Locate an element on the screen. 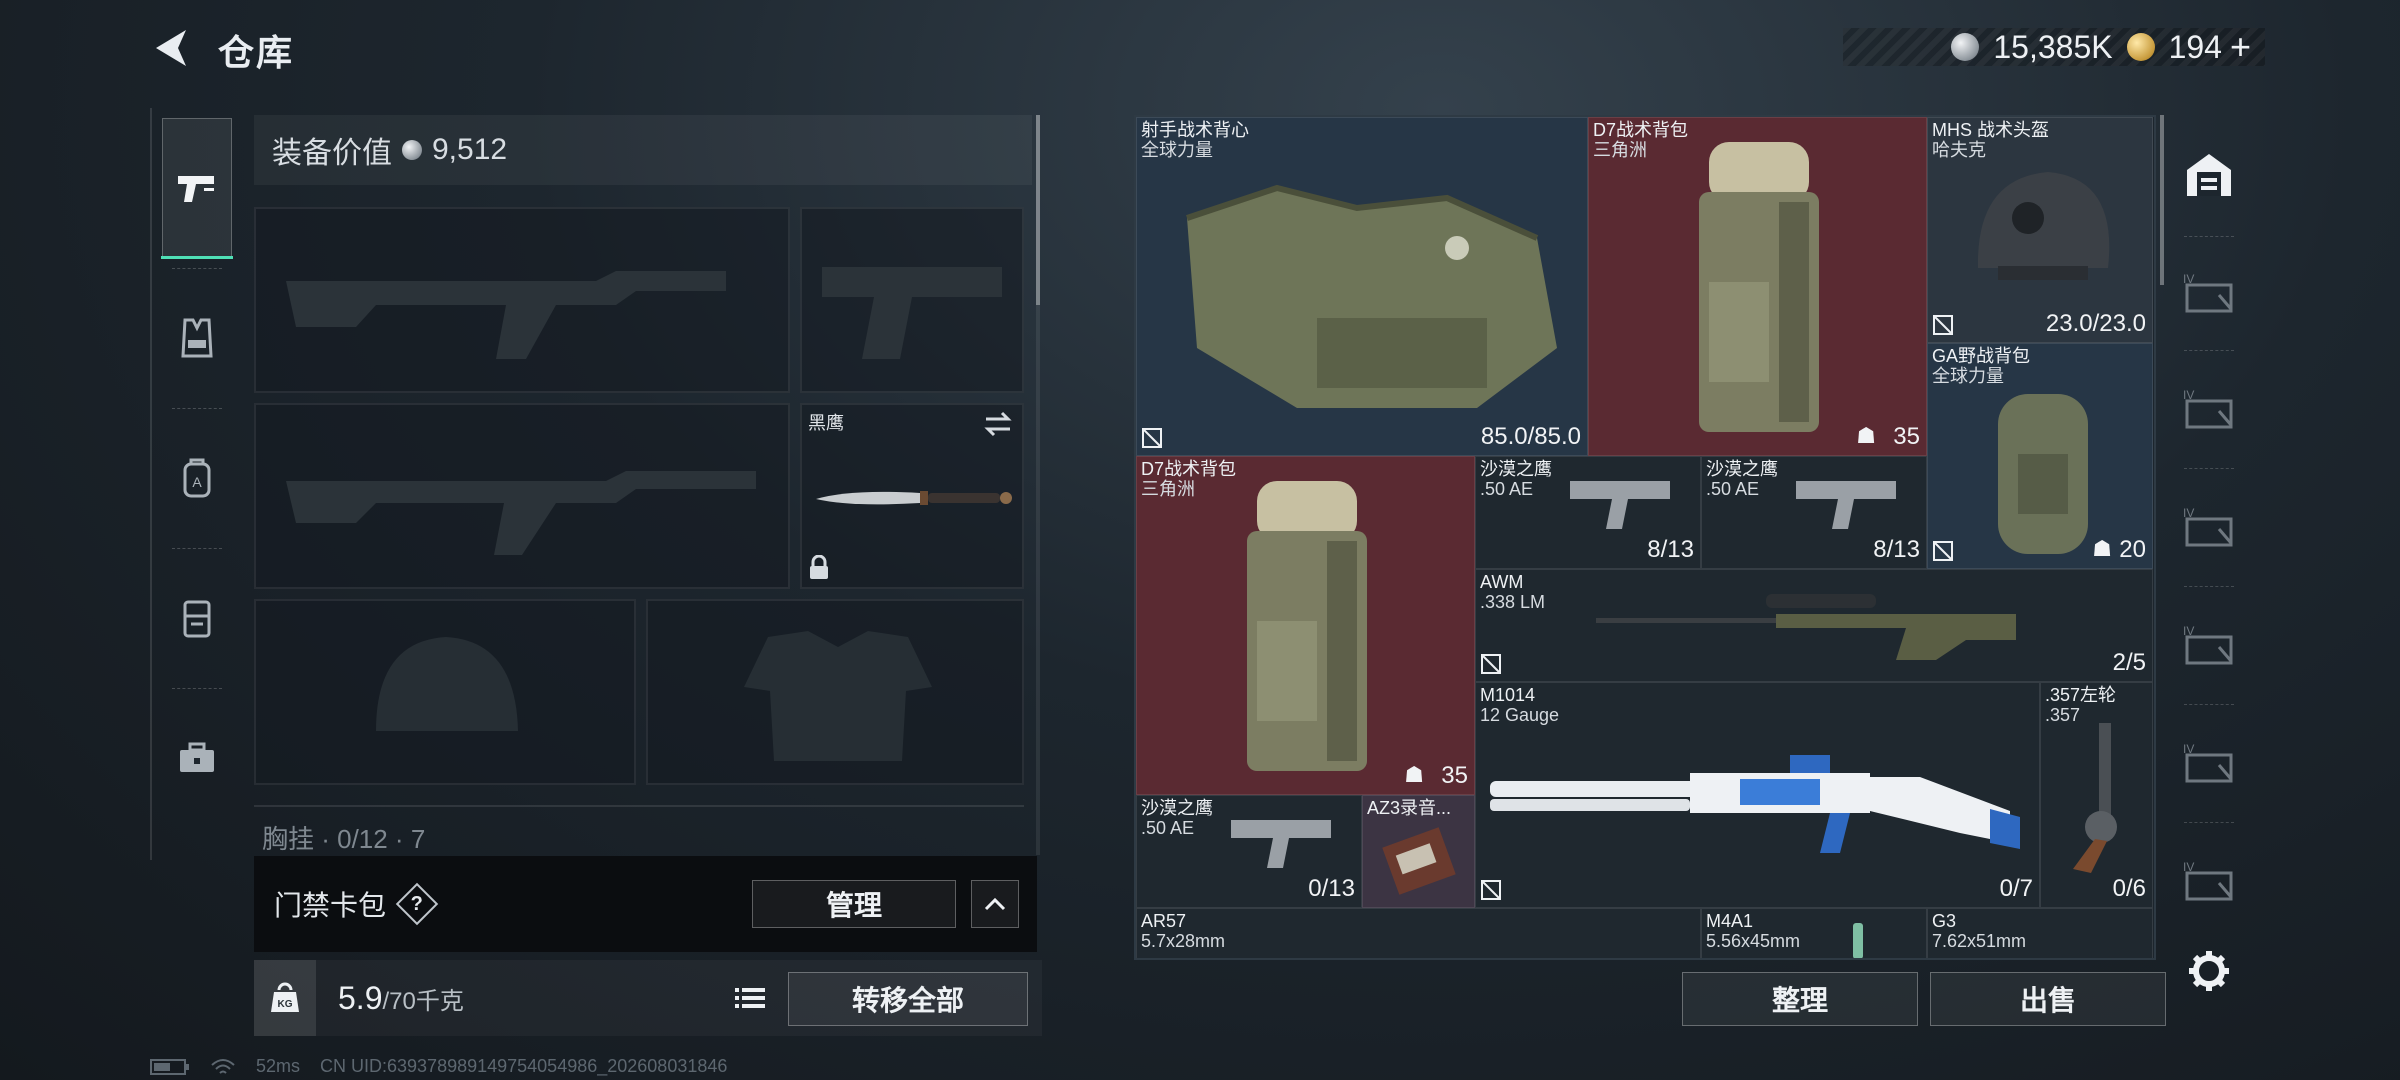  item-name: G3 is located at coordinates (1944, 921).